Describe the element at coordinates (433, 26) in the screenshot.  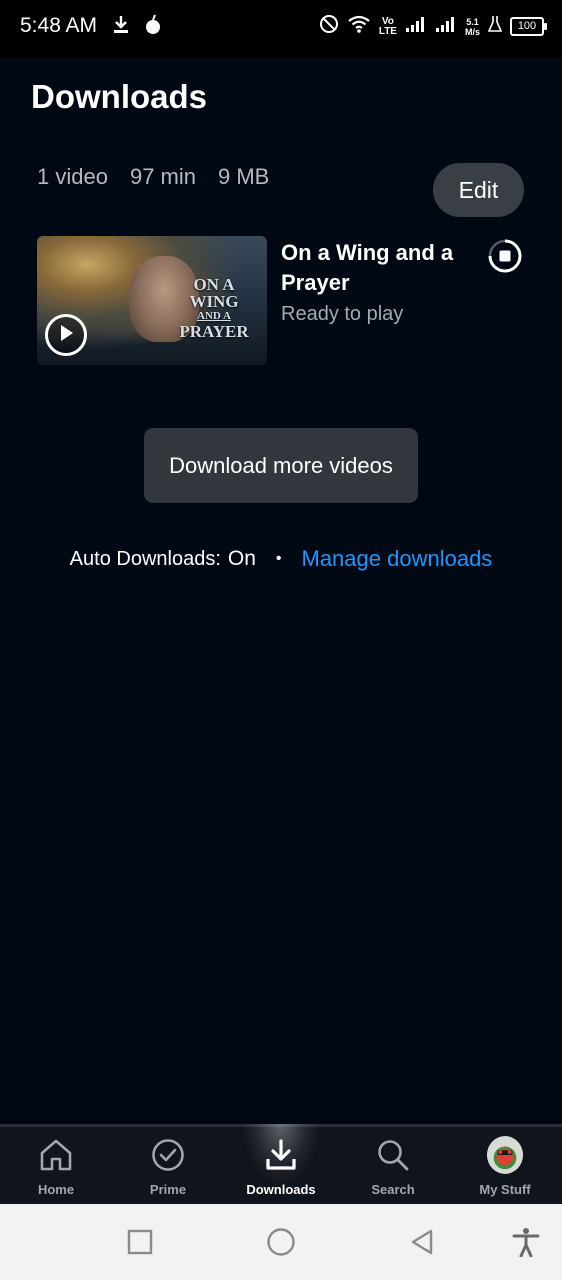
I see `status-right-icons: Vo LTE 5.1 M/s 100` at that location.